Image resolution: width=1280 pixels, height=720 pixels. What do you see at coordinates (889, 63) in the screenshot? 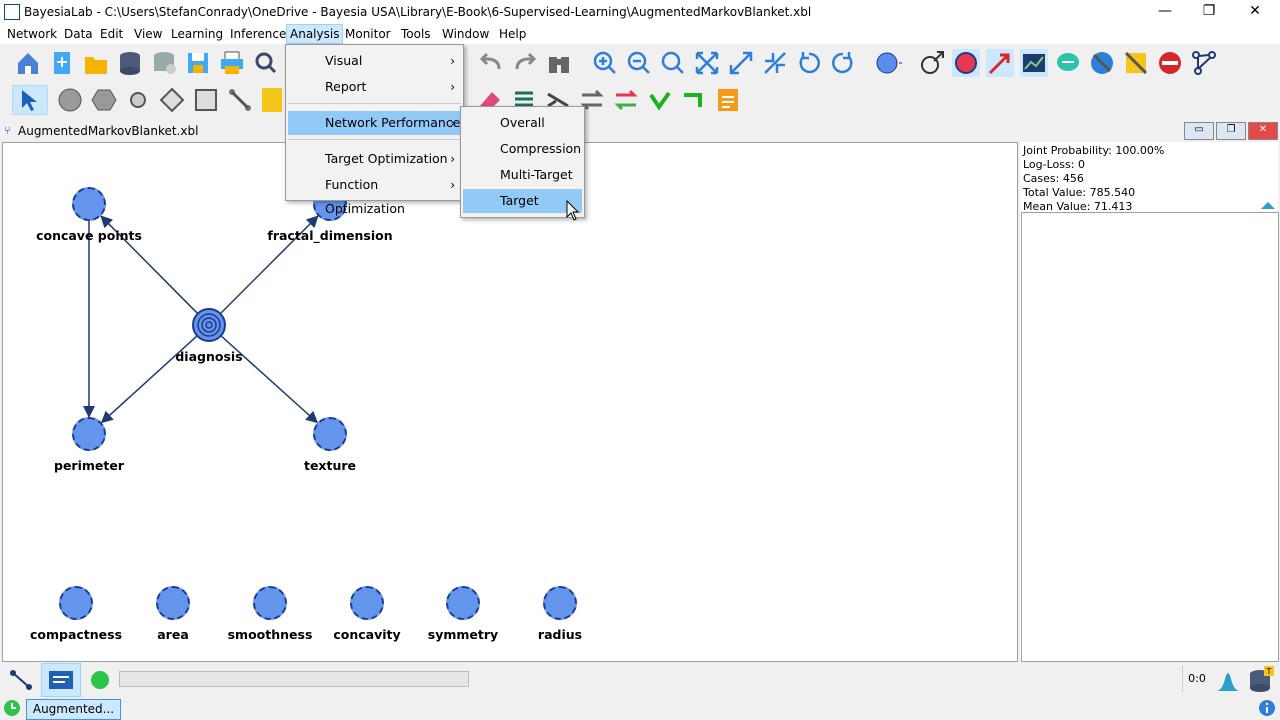
I see `node-style-dropdown-icon` at bounding box center [889, 63].